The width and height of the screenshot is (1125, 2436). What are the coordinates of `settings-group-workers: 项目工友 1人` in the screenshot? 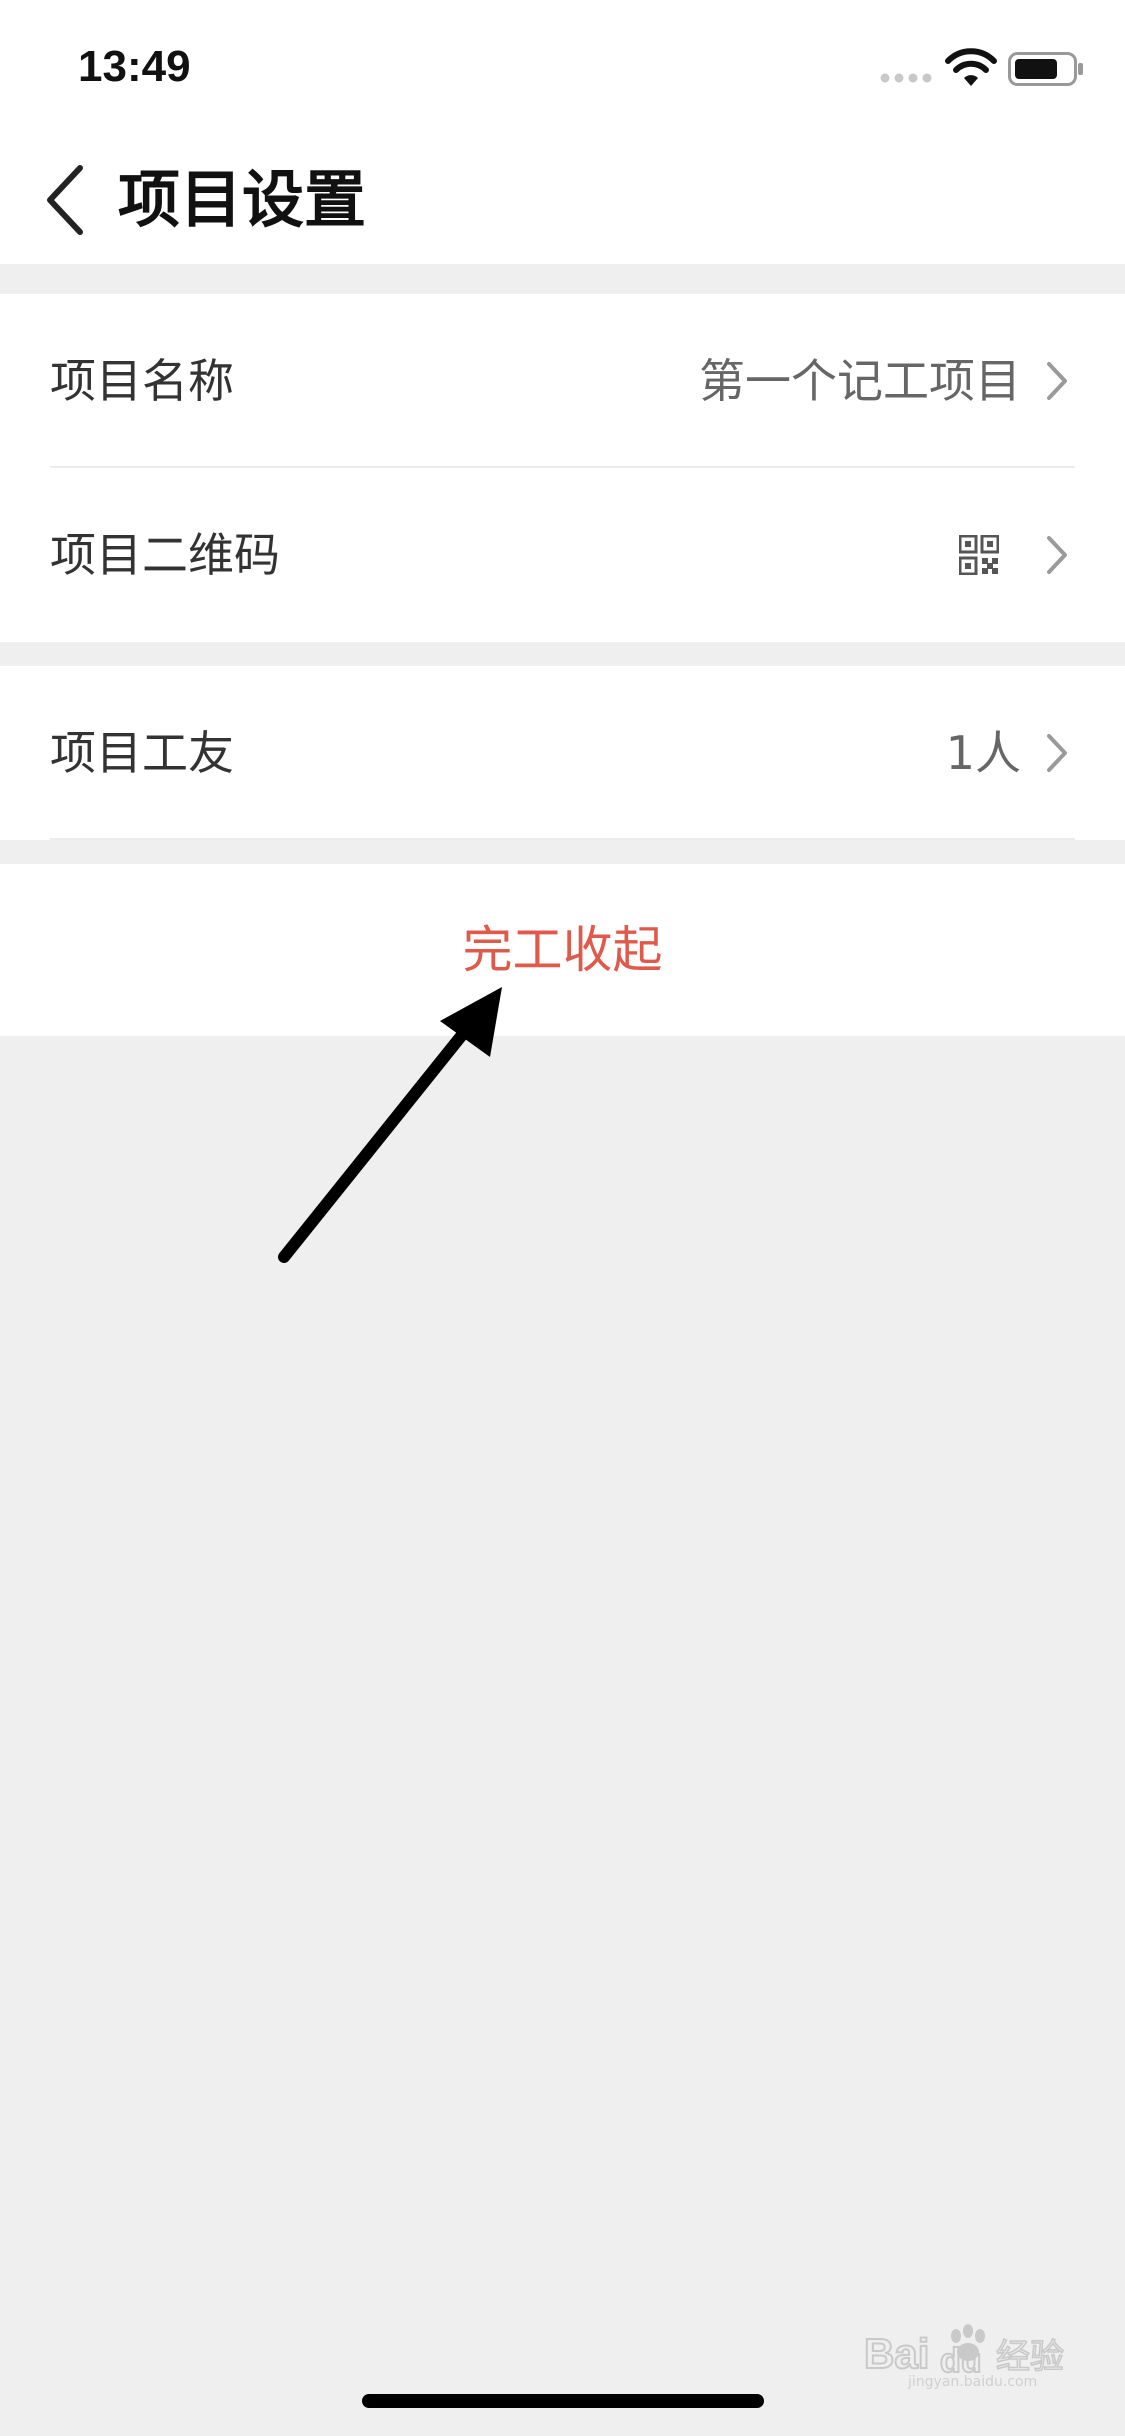 It's located at (562, 753).